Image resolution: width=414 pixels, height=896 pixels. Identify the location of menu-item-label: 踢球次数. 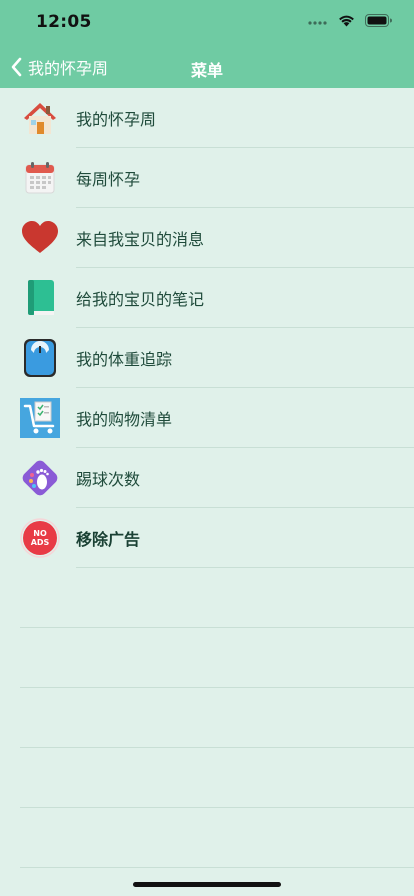
(108, 479).